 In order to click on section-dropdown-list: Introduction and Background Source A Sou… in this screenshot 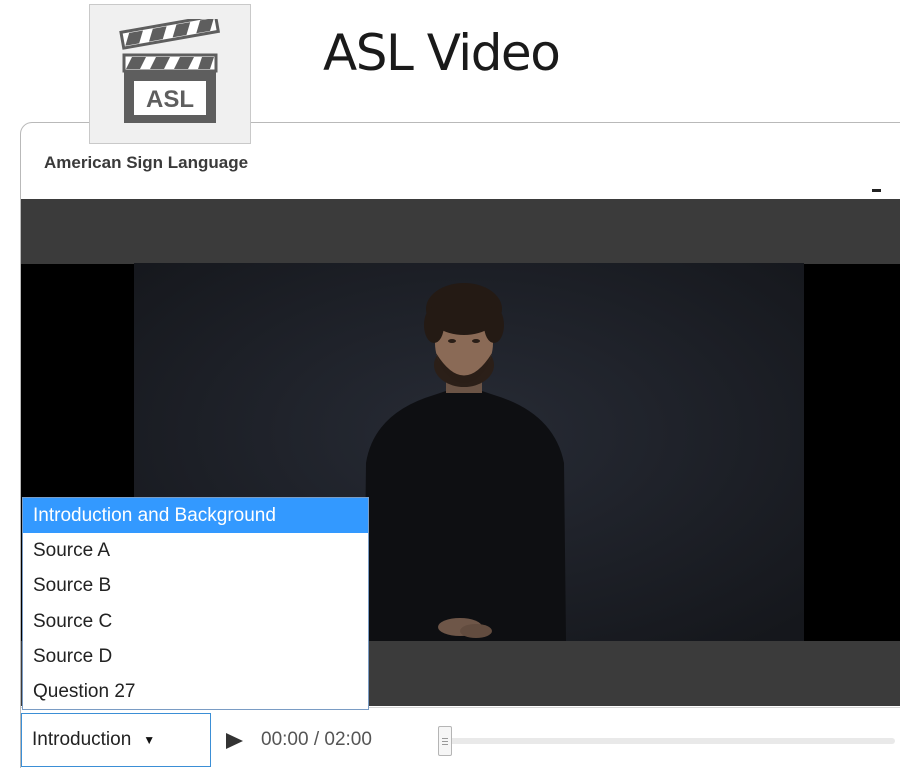, I will do `click(195, 603)`.